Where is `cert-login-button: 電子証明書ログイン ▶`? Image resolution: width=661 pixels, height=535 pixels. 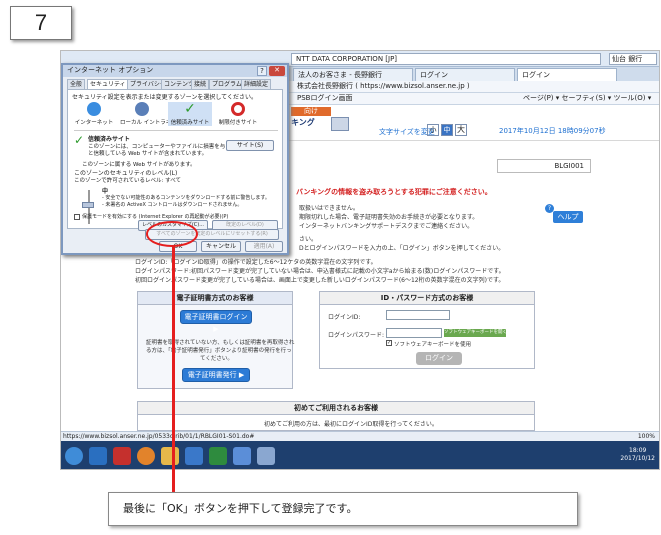 cert-login-button: 電子証明書ログイン ▶ is located at coordinates (216, 321).